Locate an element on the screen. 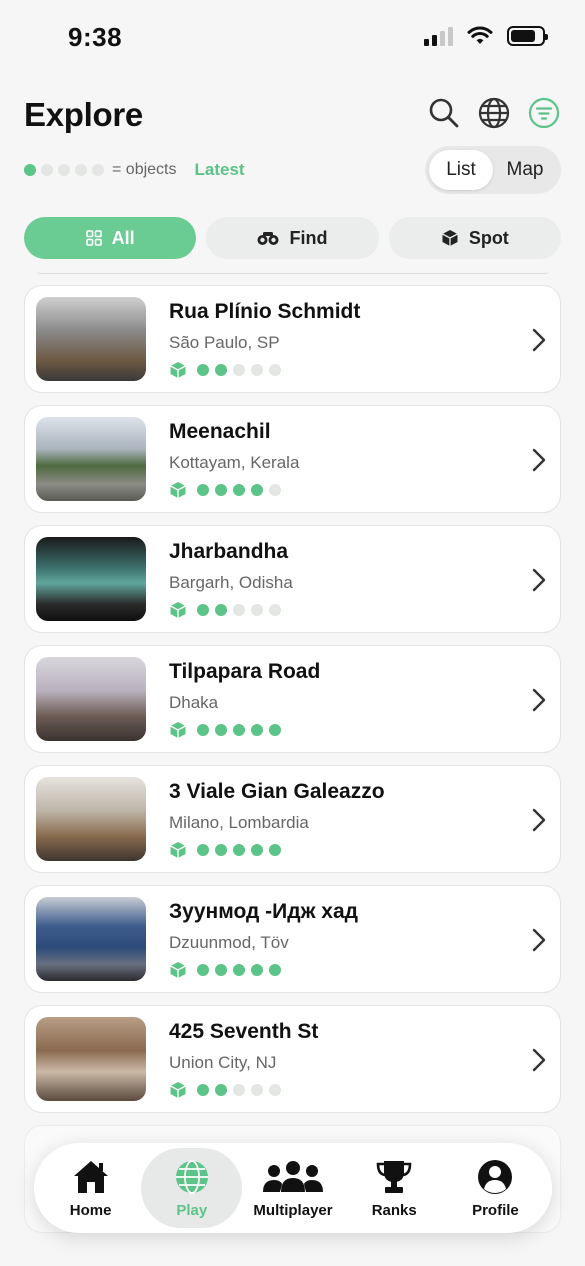  tab-play: Play is located at coordinates (192, 1188).